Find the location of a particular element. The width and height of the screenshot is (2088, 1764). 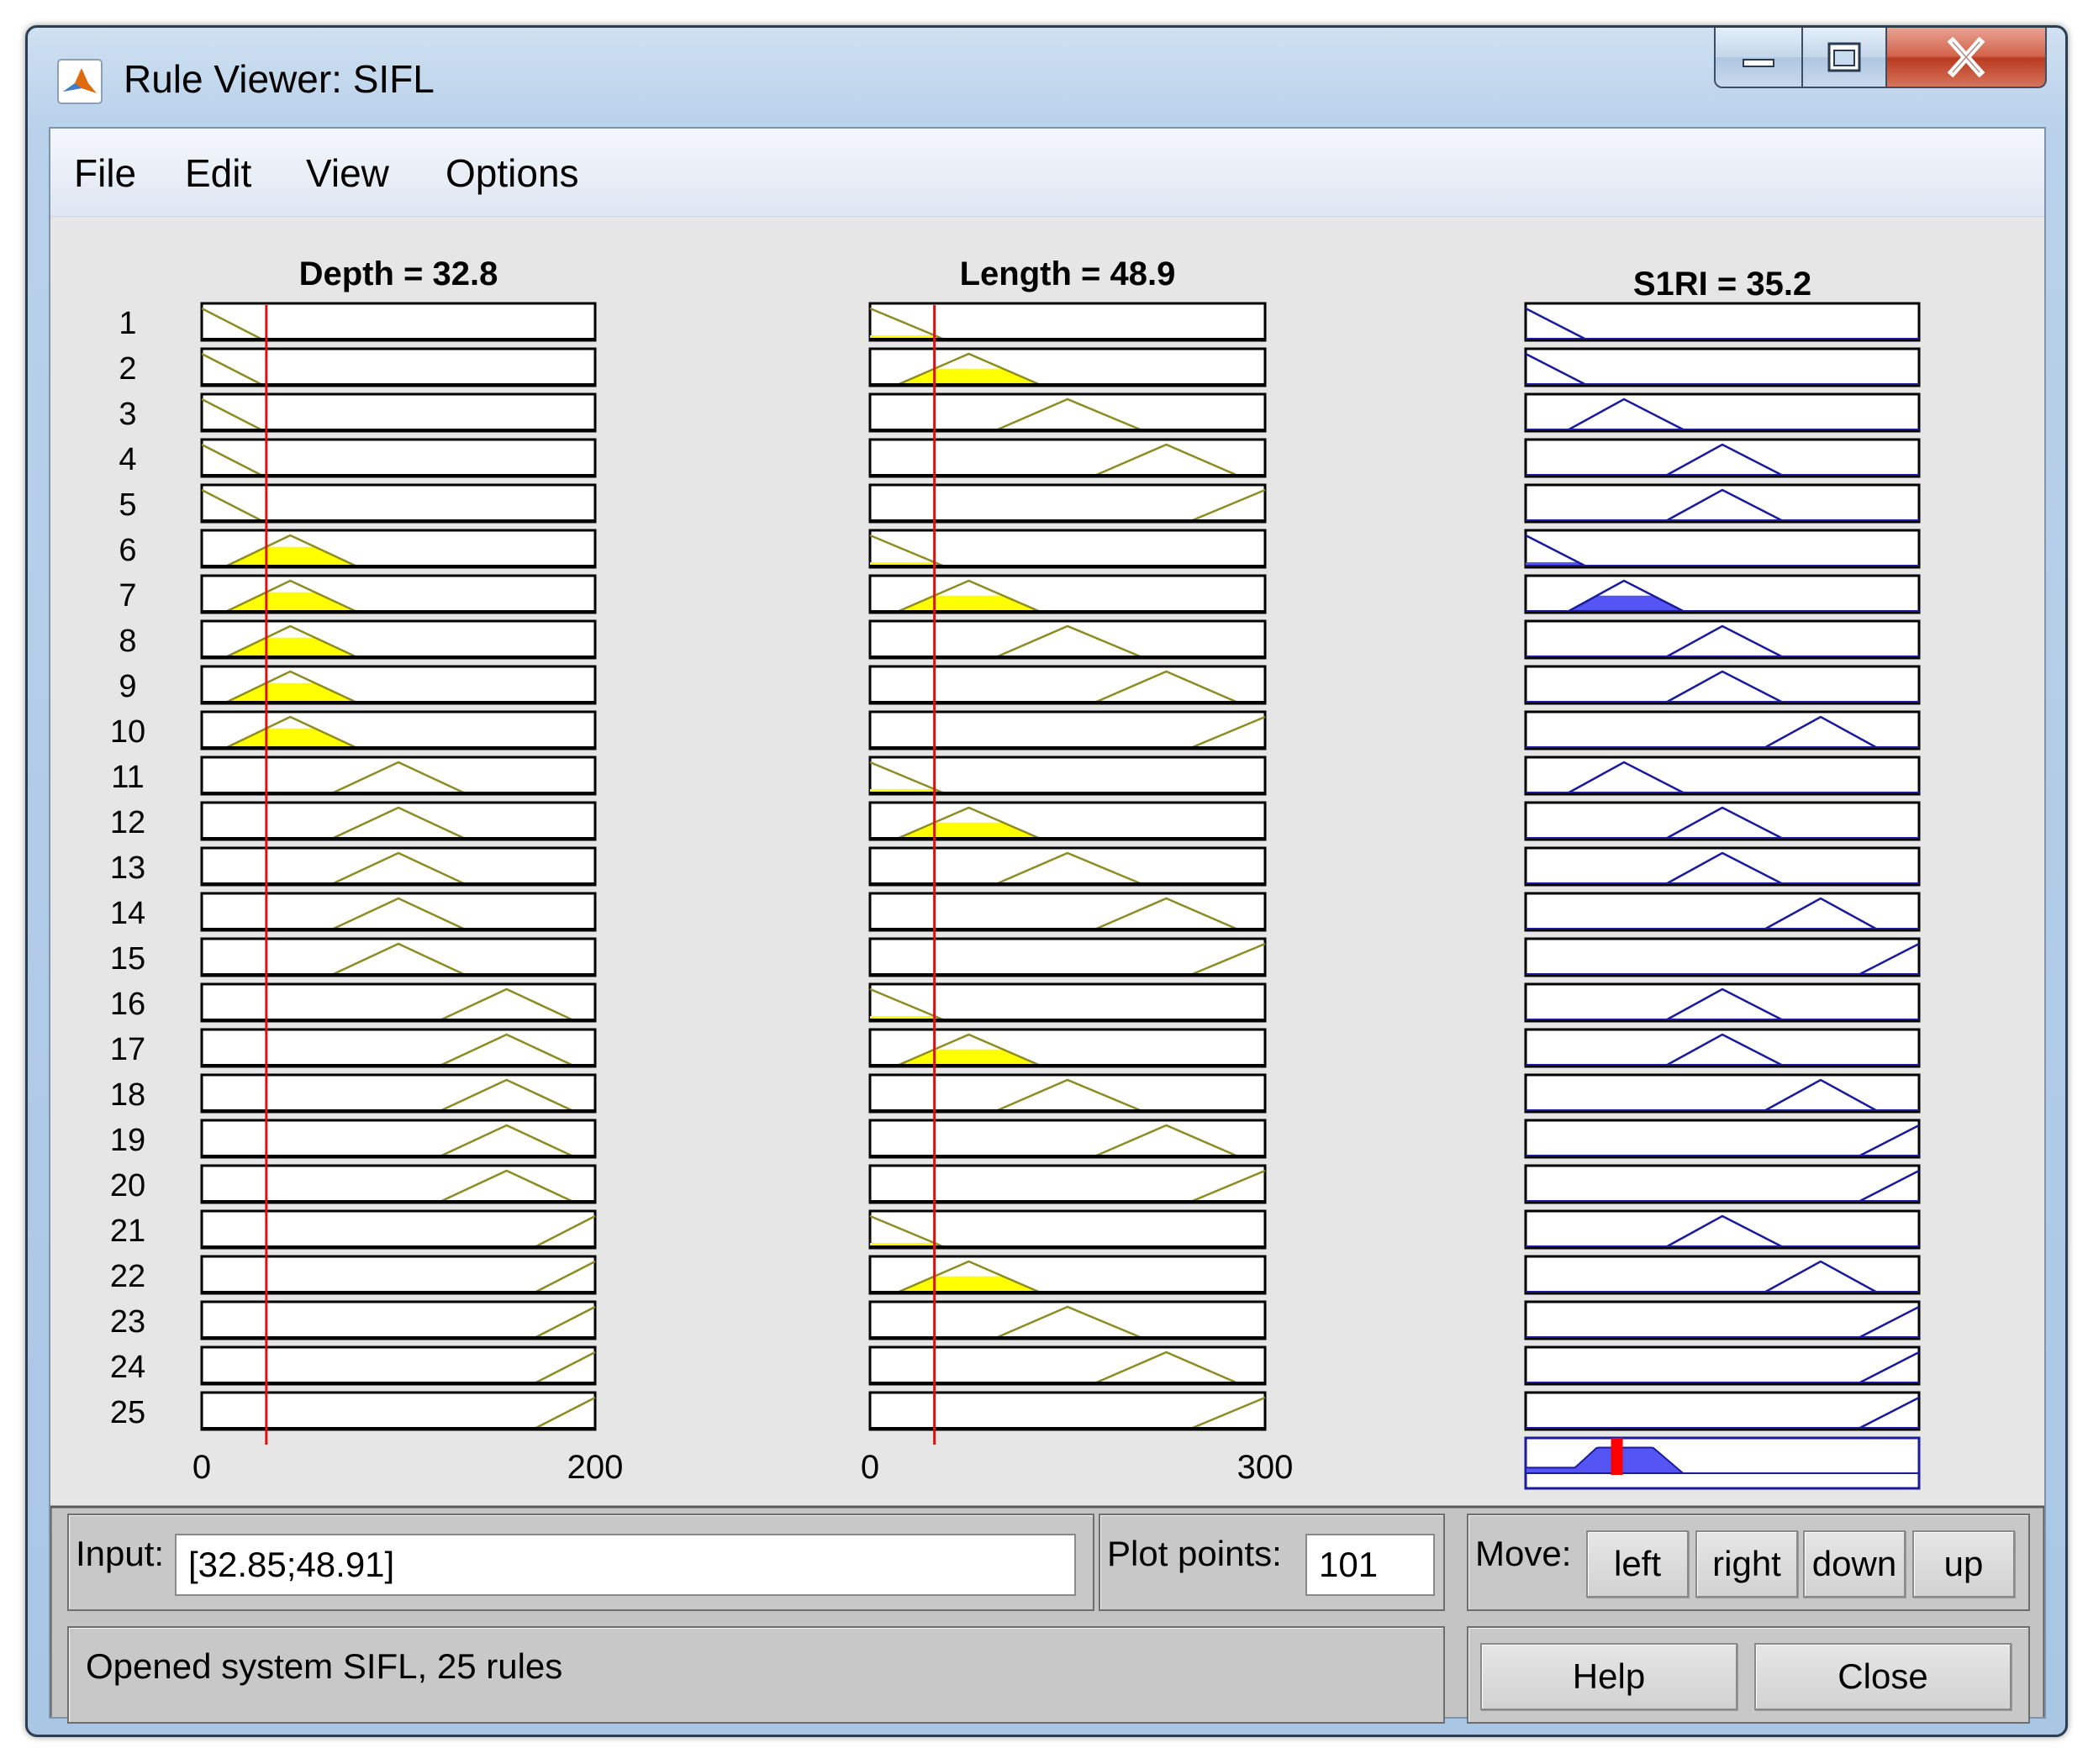

rule-number-label: 3 is located at coordinates (127, 414).